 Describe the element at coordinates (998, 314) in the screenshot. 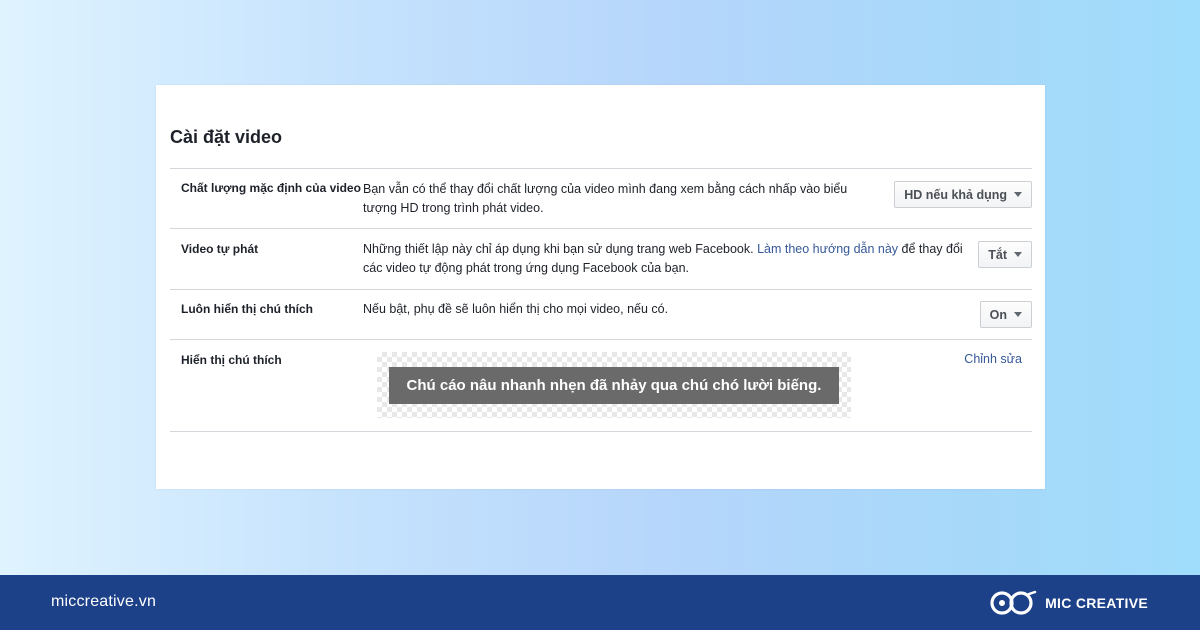

I see `dropdown-value: On` at that location.